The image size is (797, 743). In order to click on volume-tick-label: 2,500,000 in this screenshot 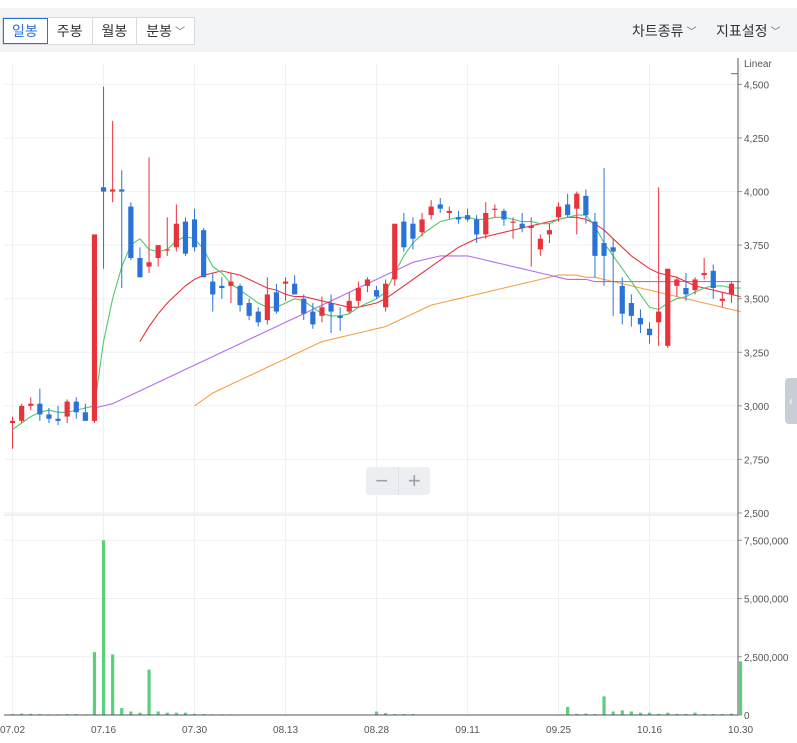, I will do `click(766, 658)`.